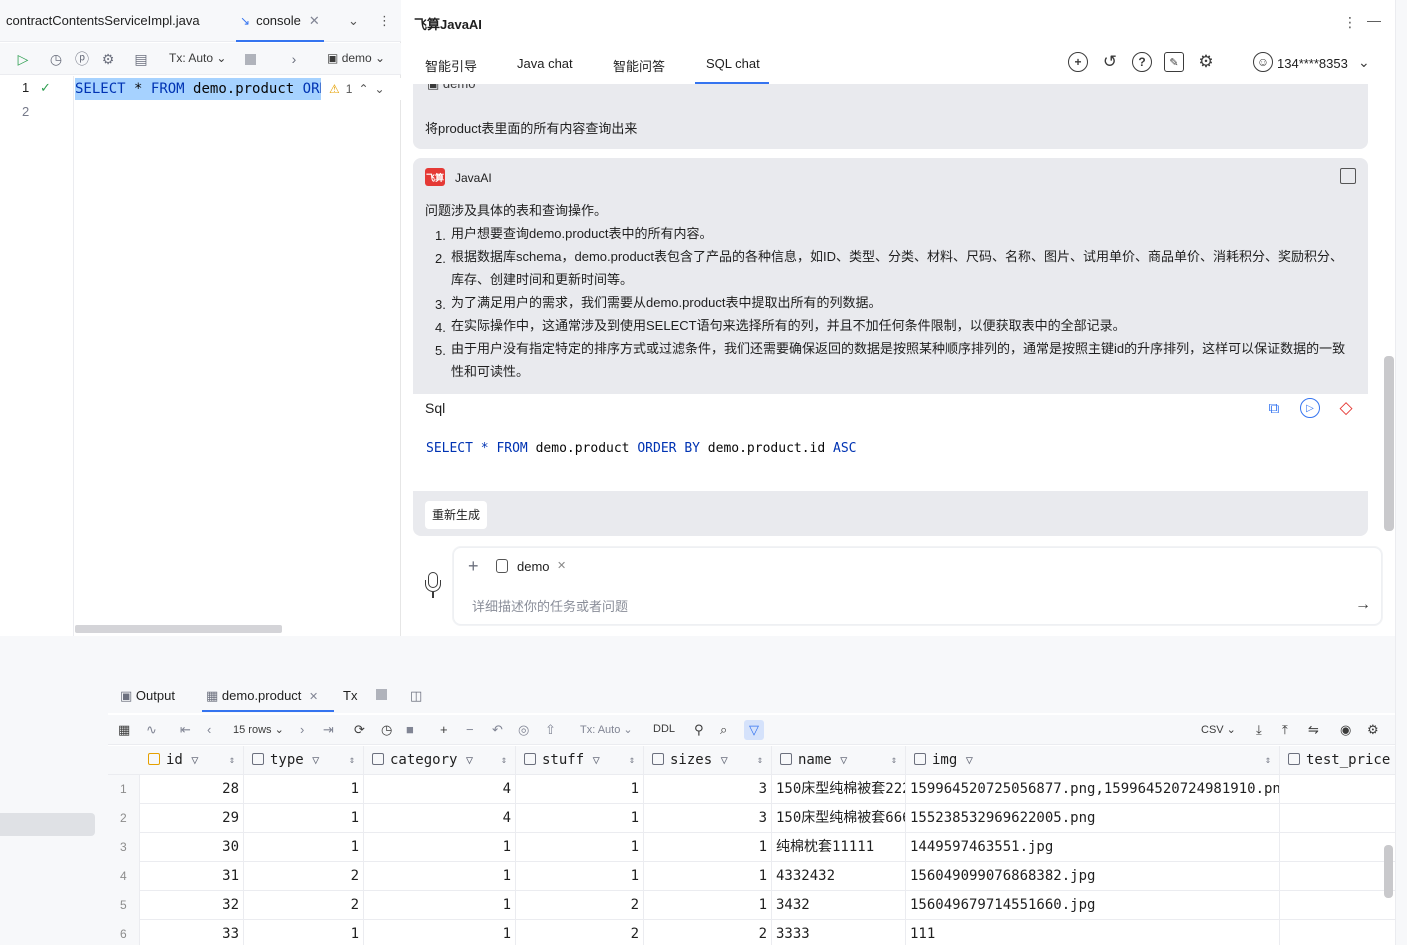 The height and width of the screenshot is (945, 1407). I want to click on code-selection: SELECT * FROM demo.product ORDE, so click(198, 89).